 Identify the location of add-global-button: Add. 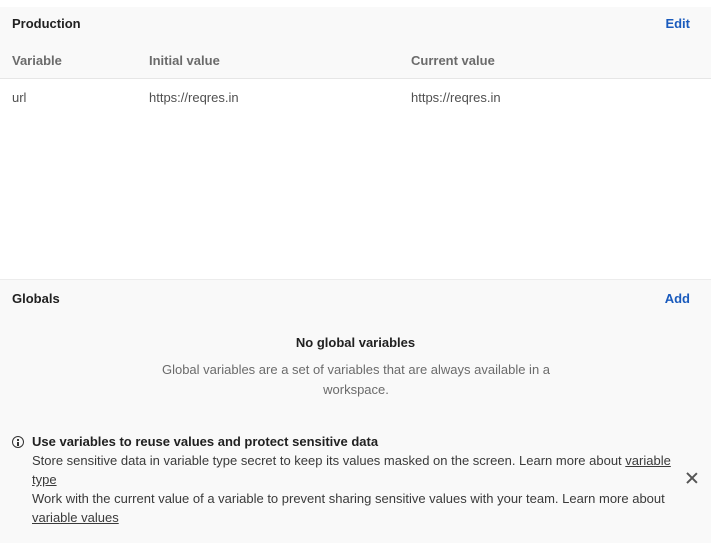
(677, 298).